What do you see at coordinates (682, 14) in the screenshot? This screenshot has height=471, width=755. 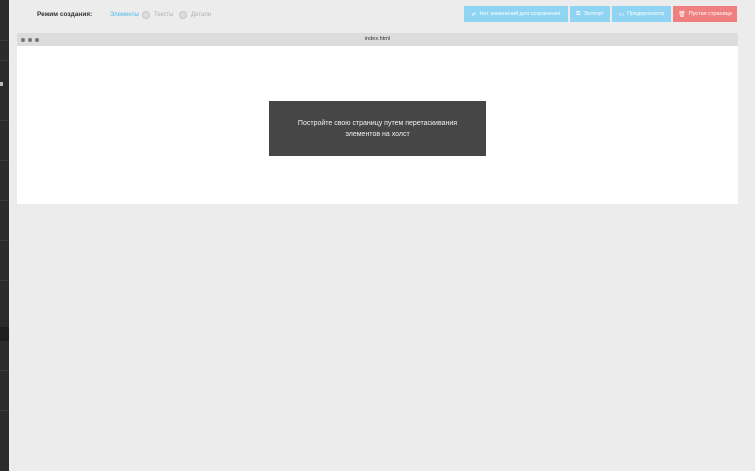 I see `trash-icon: 🗑` at bounding box center [682, 14].